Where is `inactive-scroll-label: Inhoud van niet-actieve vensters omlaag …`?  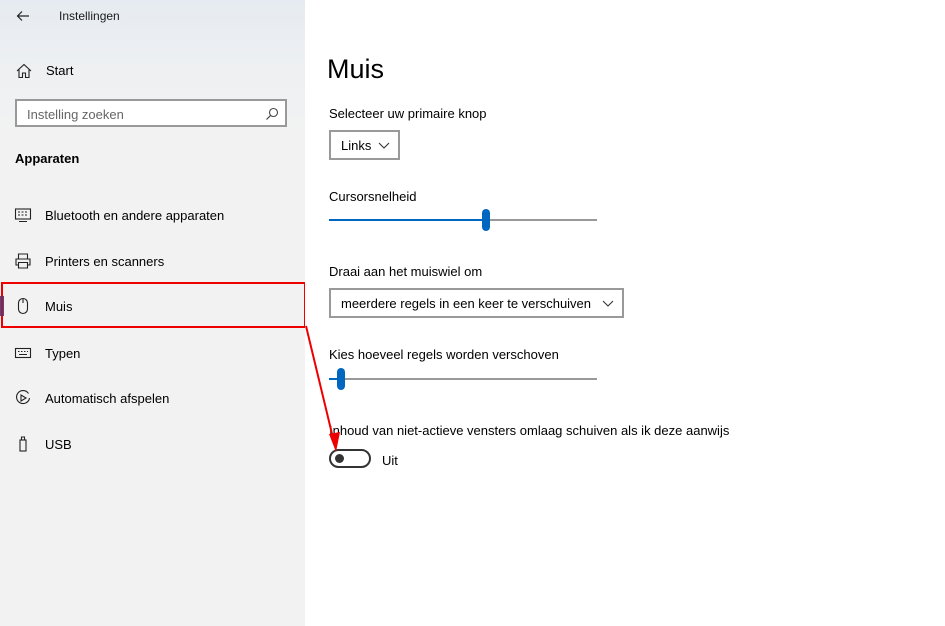
inactive-scroll-label: Inhoud van niet-actieve vensters omlaag … is located at coordinates (529, 430).